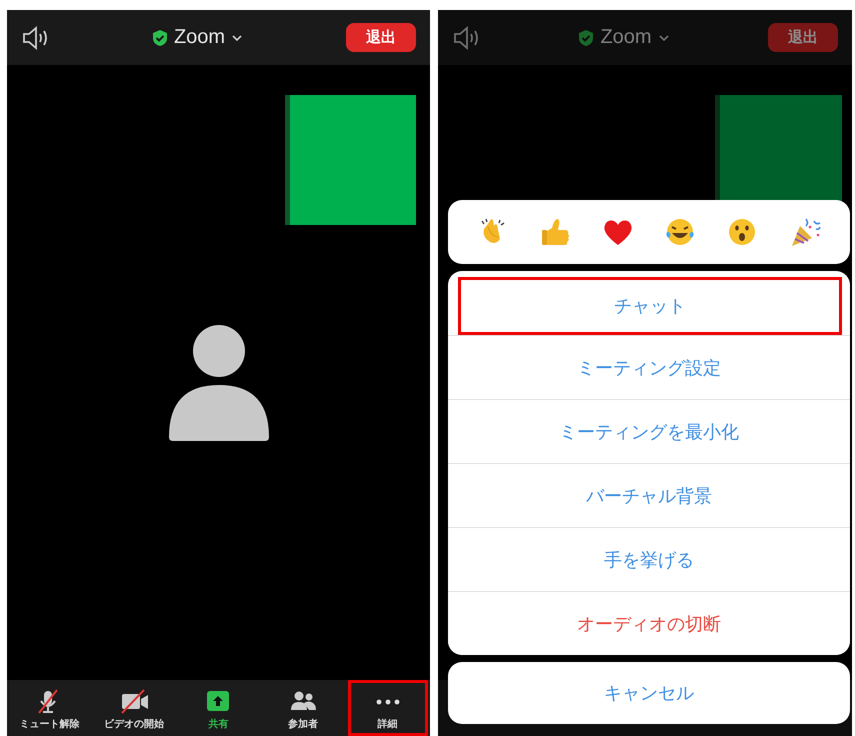 Image resolution: width=855 pixels, height=736 pixels. I want to click on toolbar-button: 参加者, so click(303, 708).